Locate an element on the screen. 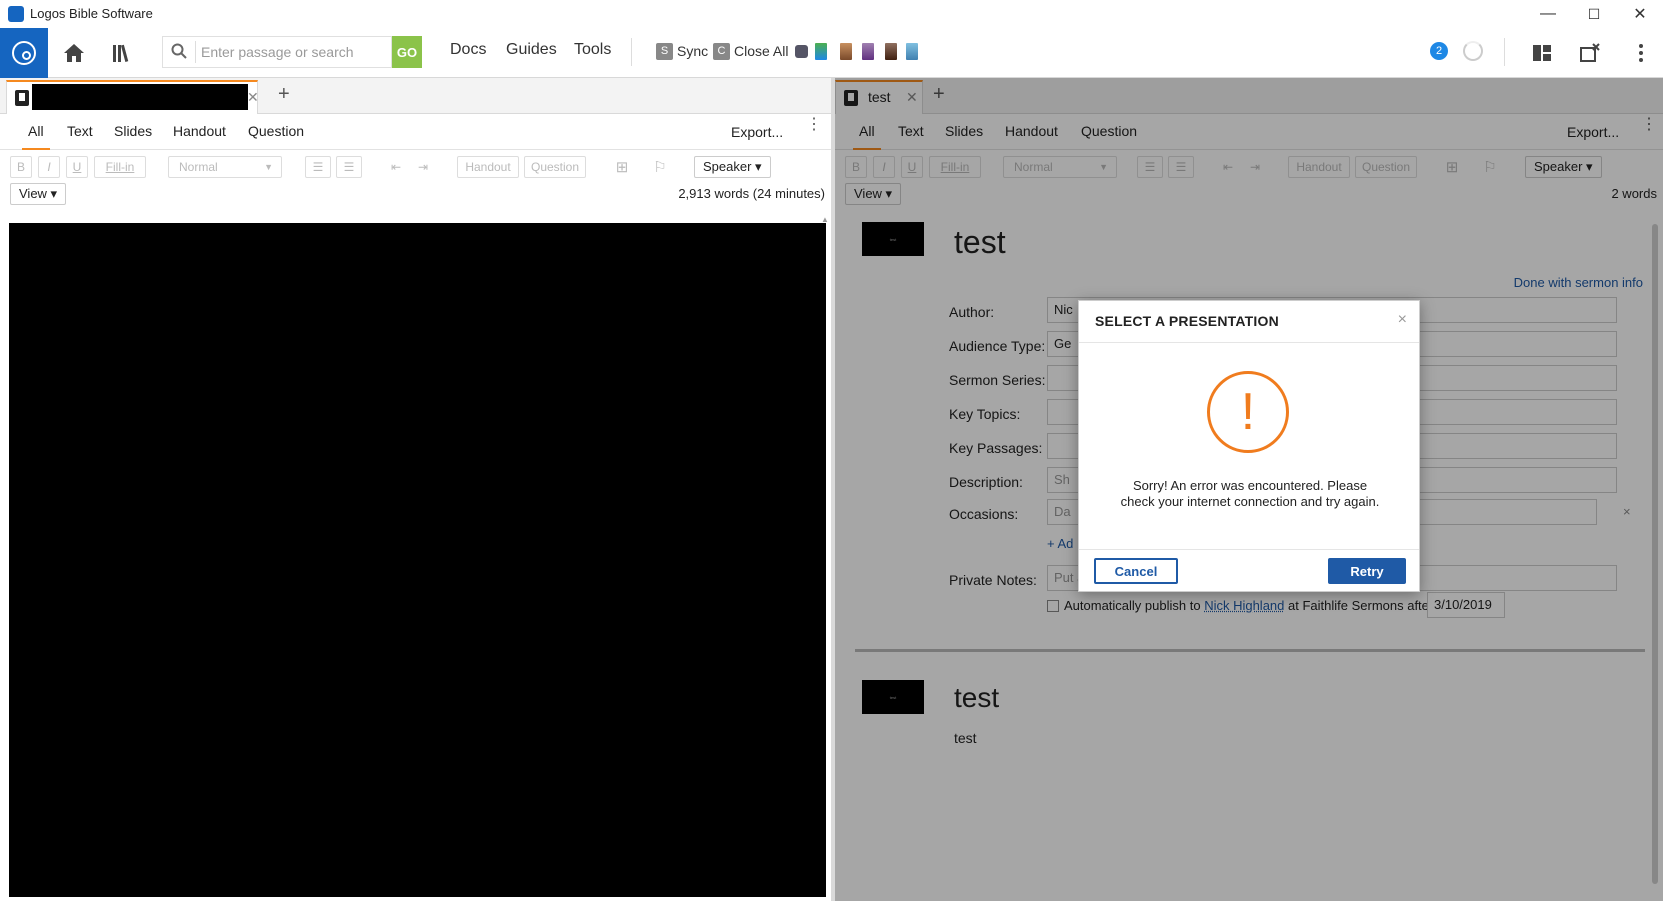 The height and width of the screenshot is (901, 1663). search-input is located at coordinates (291, 52).